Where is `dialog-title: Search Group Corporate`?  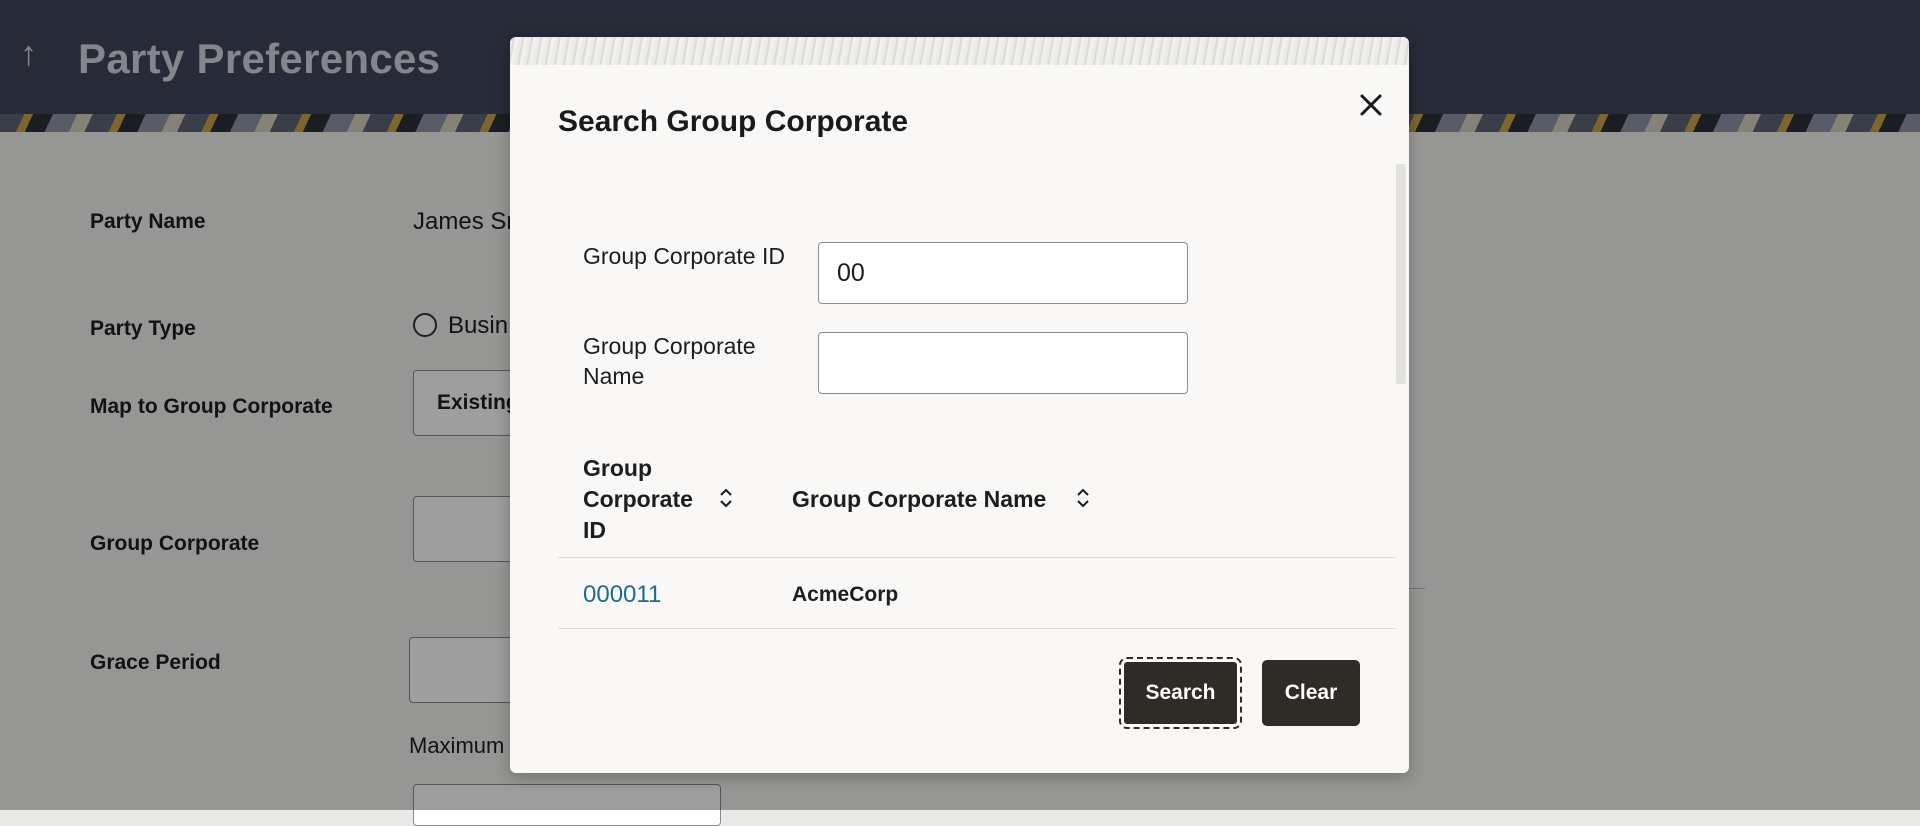
dialog-title: Search Group Corporate is located at coordinates (733, 121).